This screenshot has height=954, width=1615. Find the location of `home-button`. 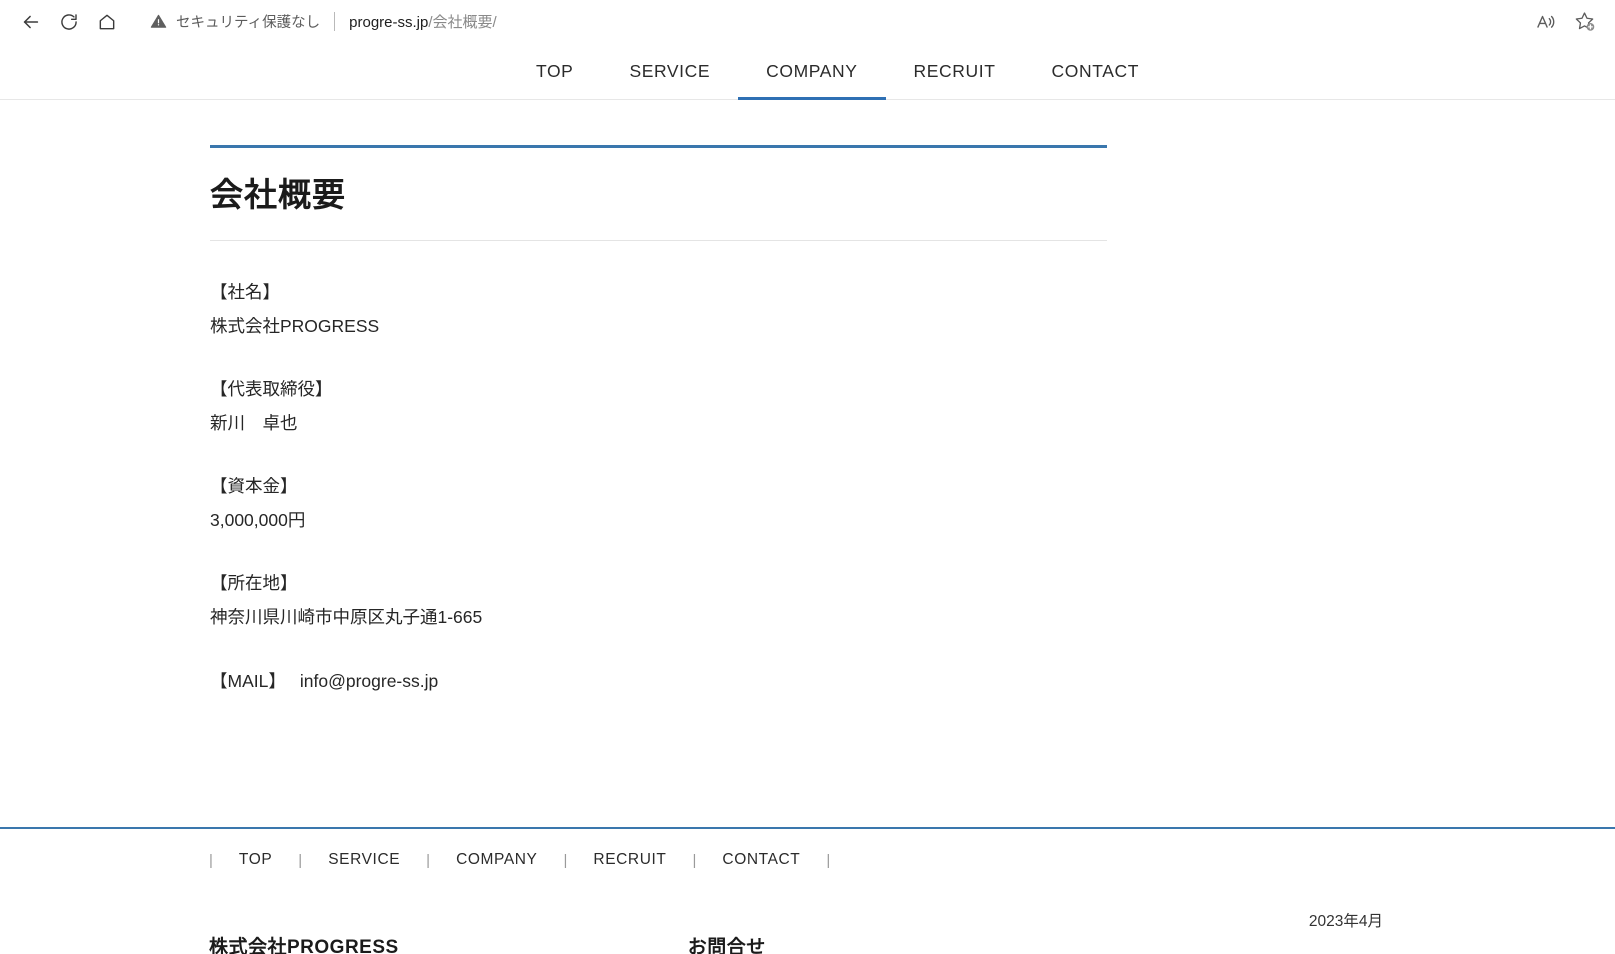

home-button is located at coordinates (107, 22).